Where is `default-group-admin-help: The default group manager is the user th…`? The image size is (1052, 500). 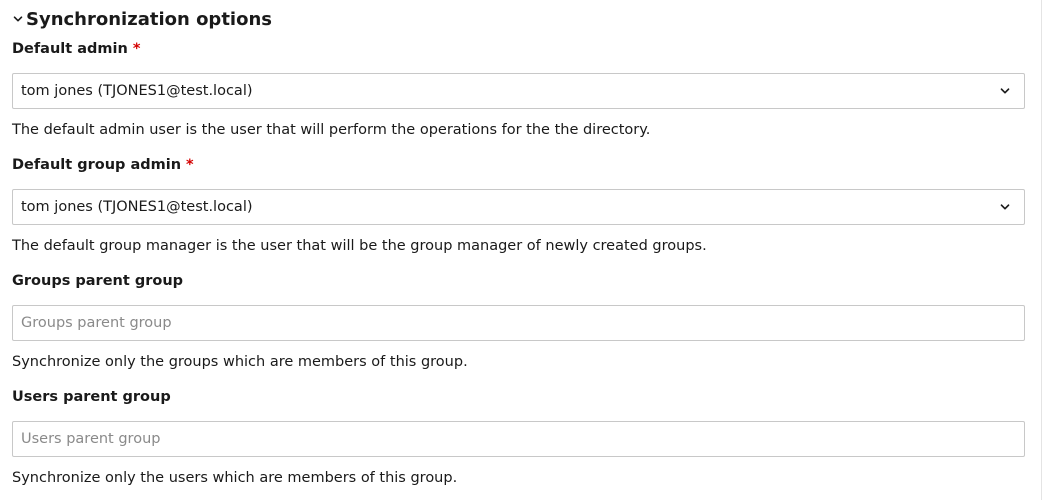 default-group-admin-help: The default group manager is the user th… is located at coordinates (359, 246).